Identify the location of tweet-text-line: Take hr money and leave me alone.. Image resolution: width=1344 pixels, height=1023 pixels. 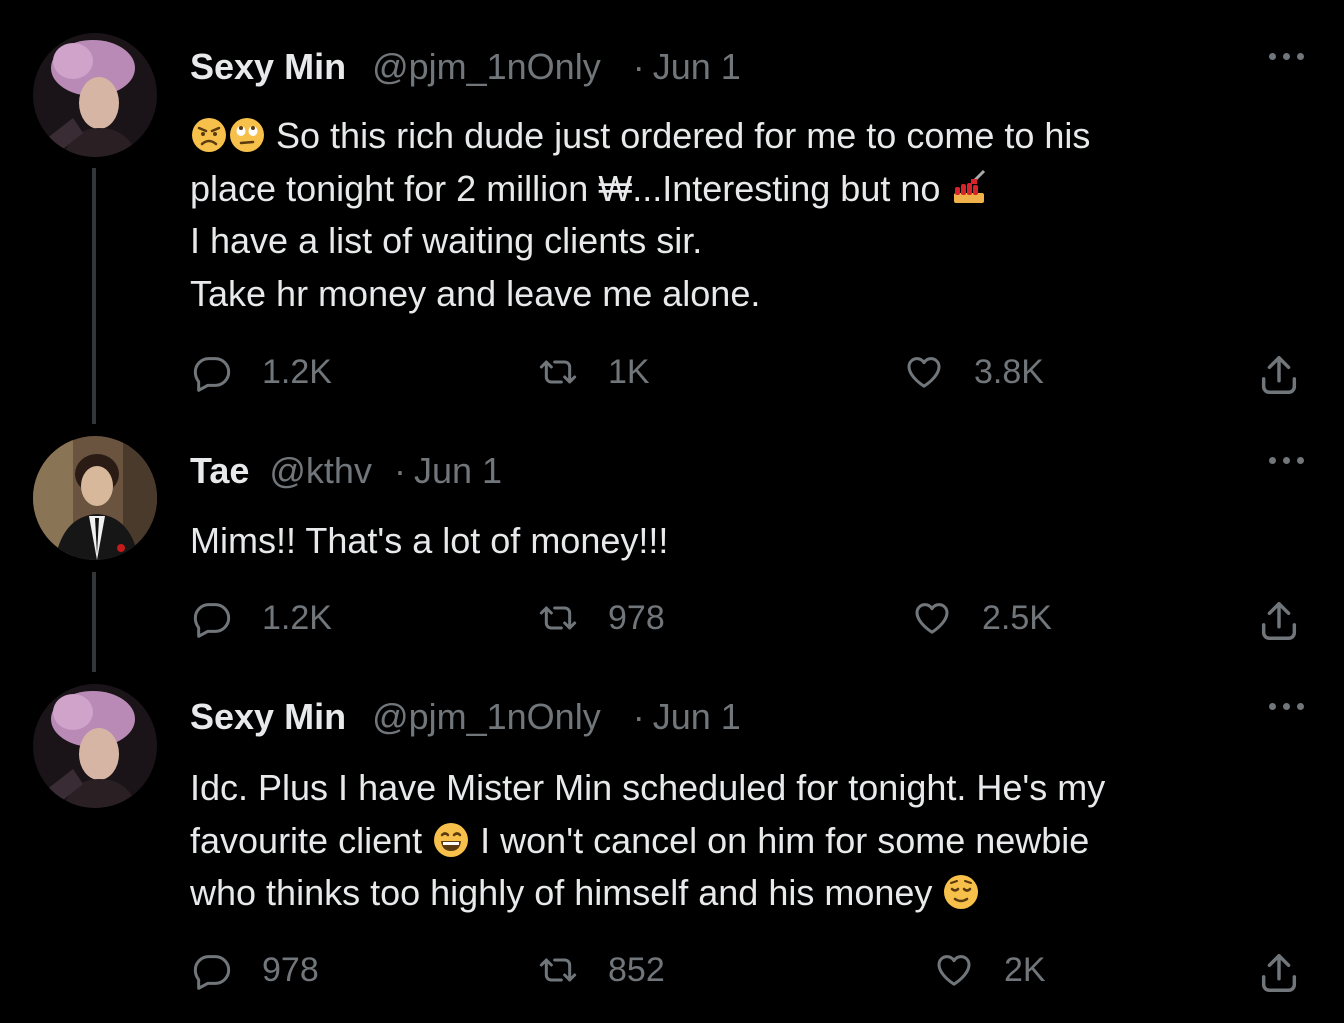
(475, 293).